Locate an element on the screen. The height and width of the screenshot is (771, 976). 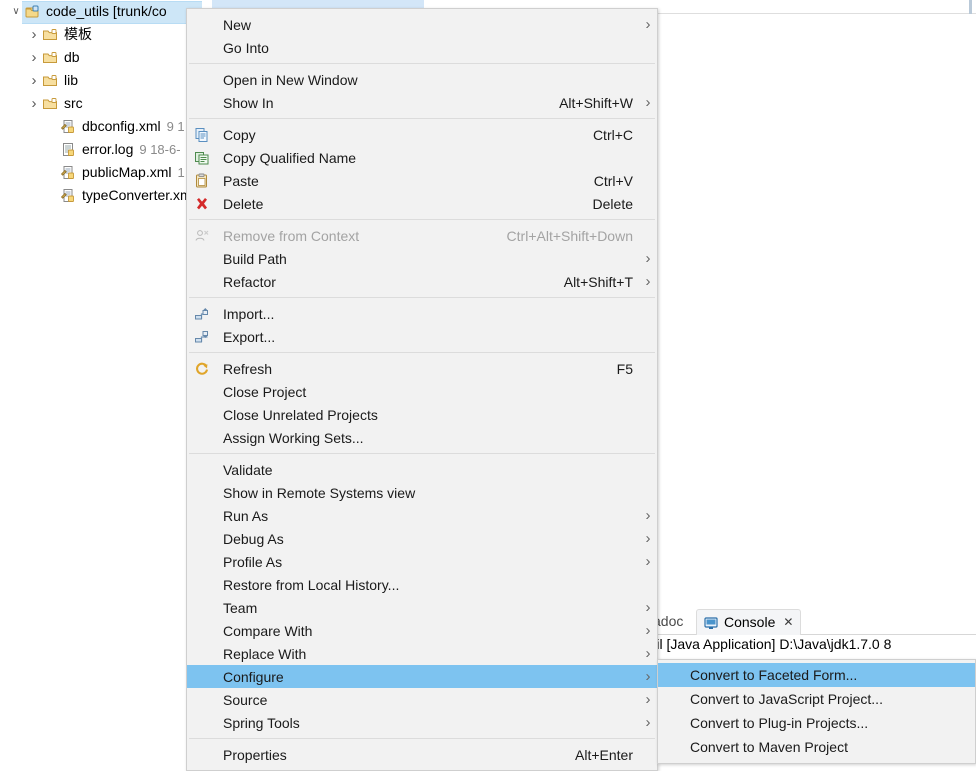
menu-item-configure: Configure › is located at coordinates (422, 676).